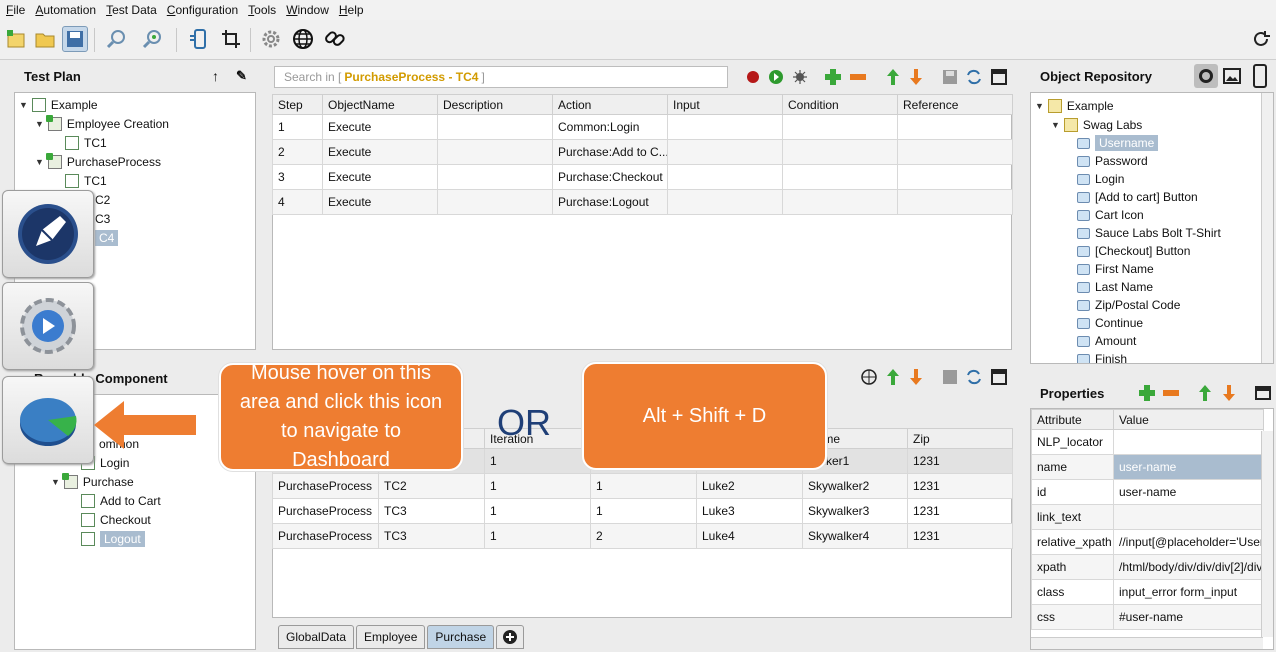 The image size is (1276, 652). What do you see at coordinates (48, 420) in the screenshot?
I see `dashboard-launcher-button` at bounding box center [48, 420].